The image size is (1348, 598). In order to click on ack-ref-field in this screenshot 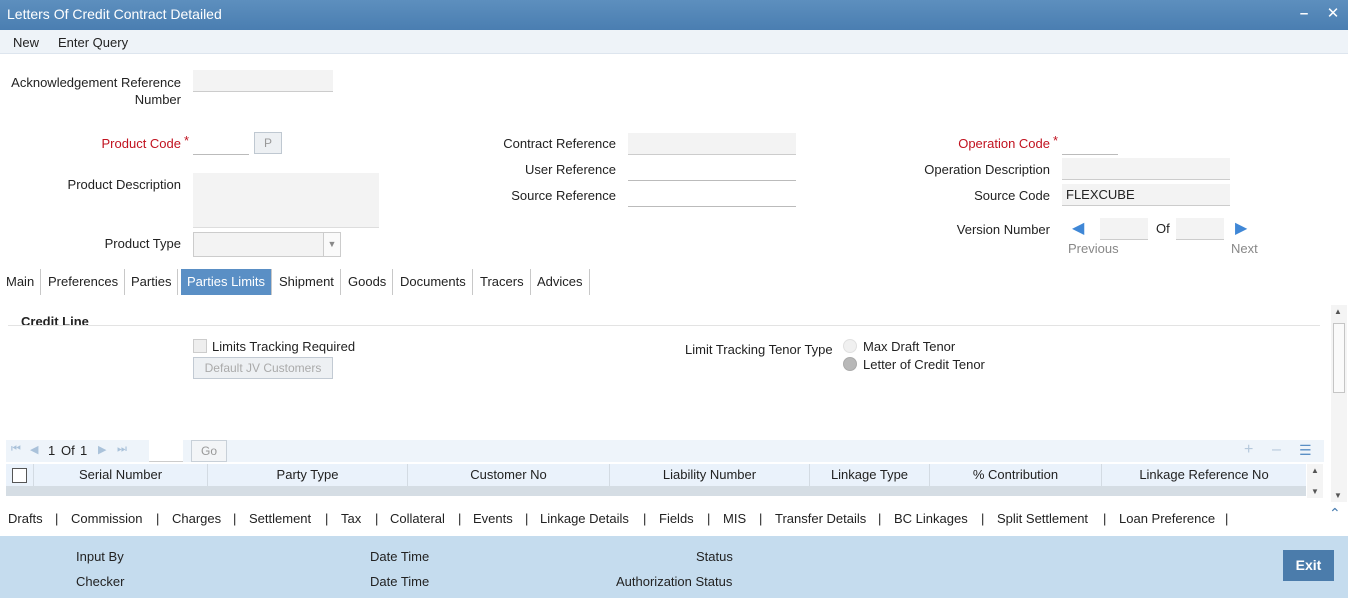, I will do `click(263, 81)`.